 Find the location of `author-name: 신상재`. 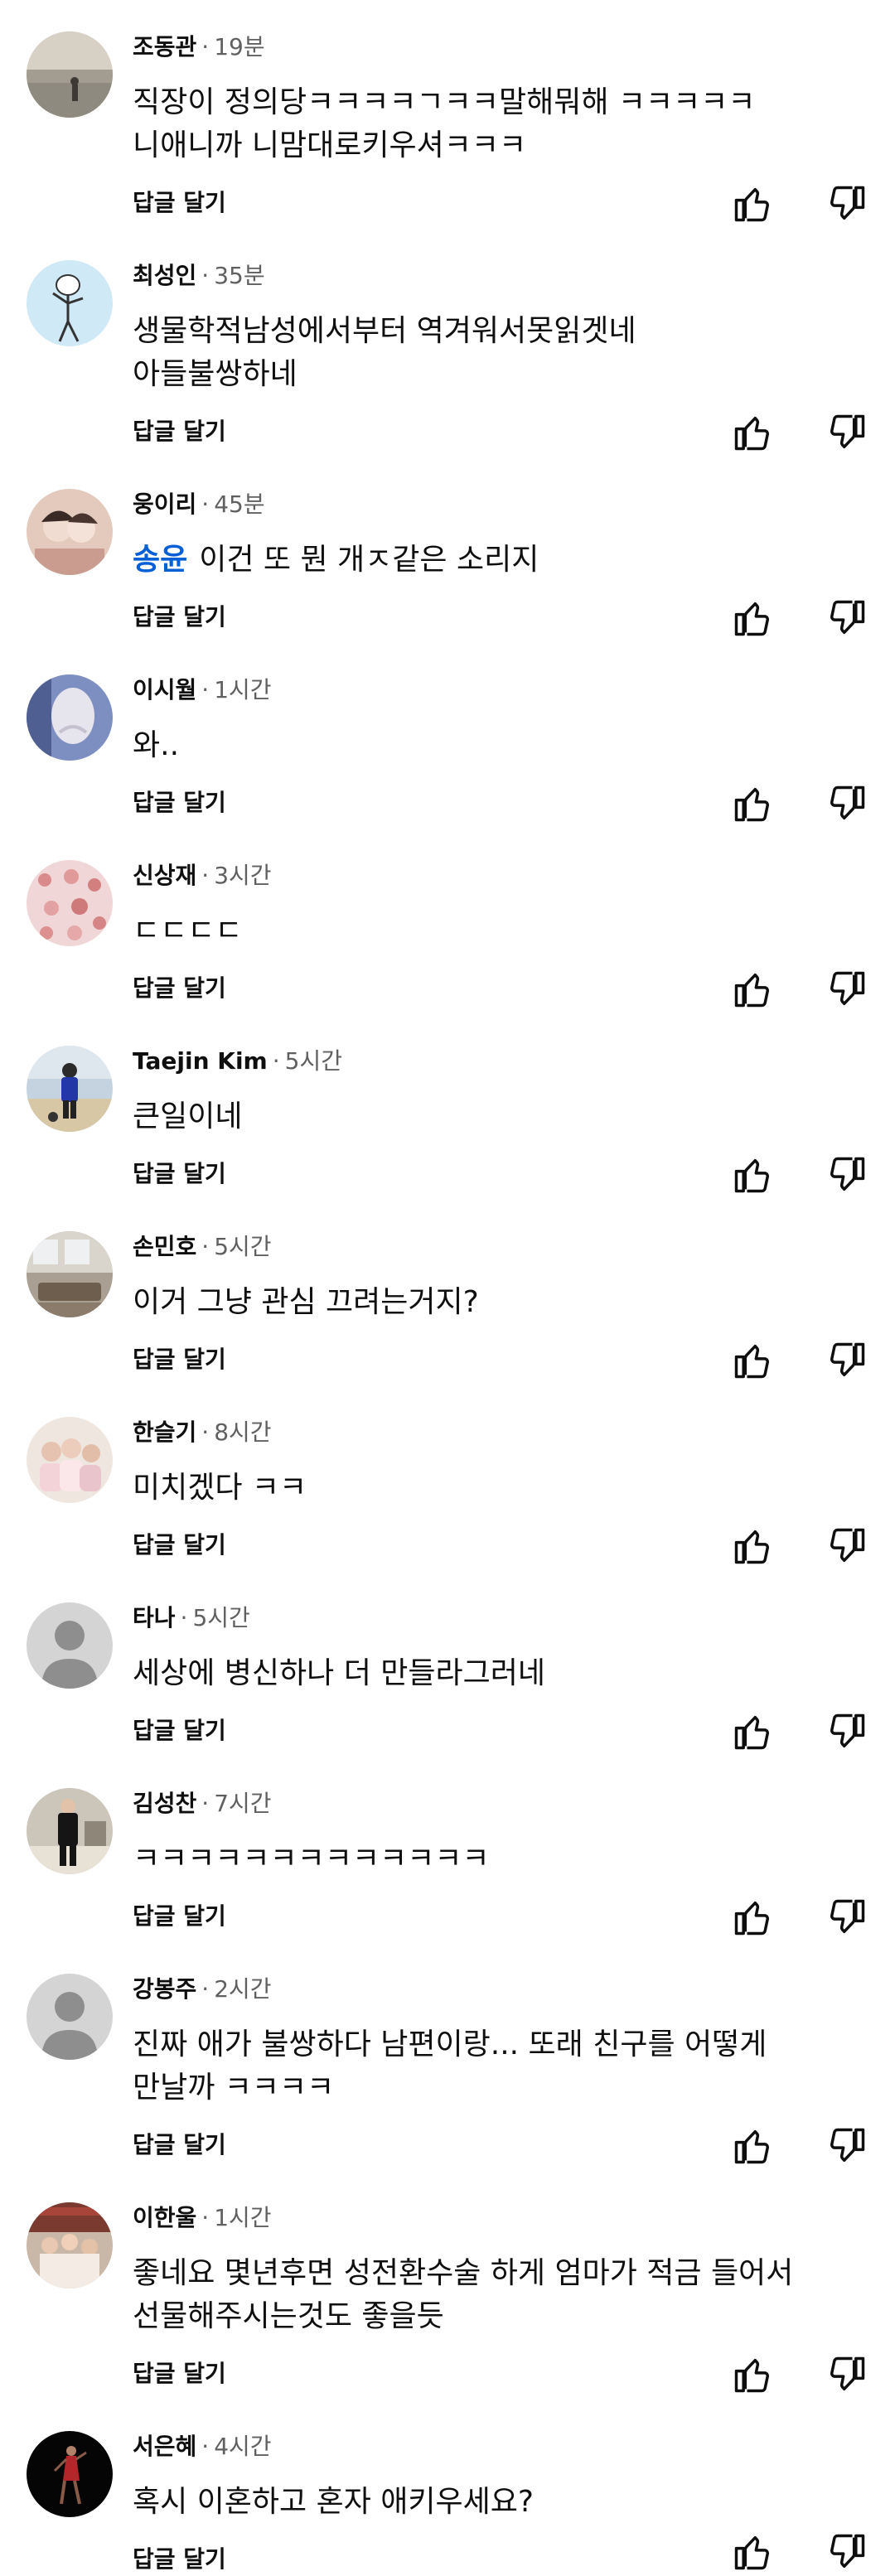

author-name: 신상재 is located at coordinates (165, 875).